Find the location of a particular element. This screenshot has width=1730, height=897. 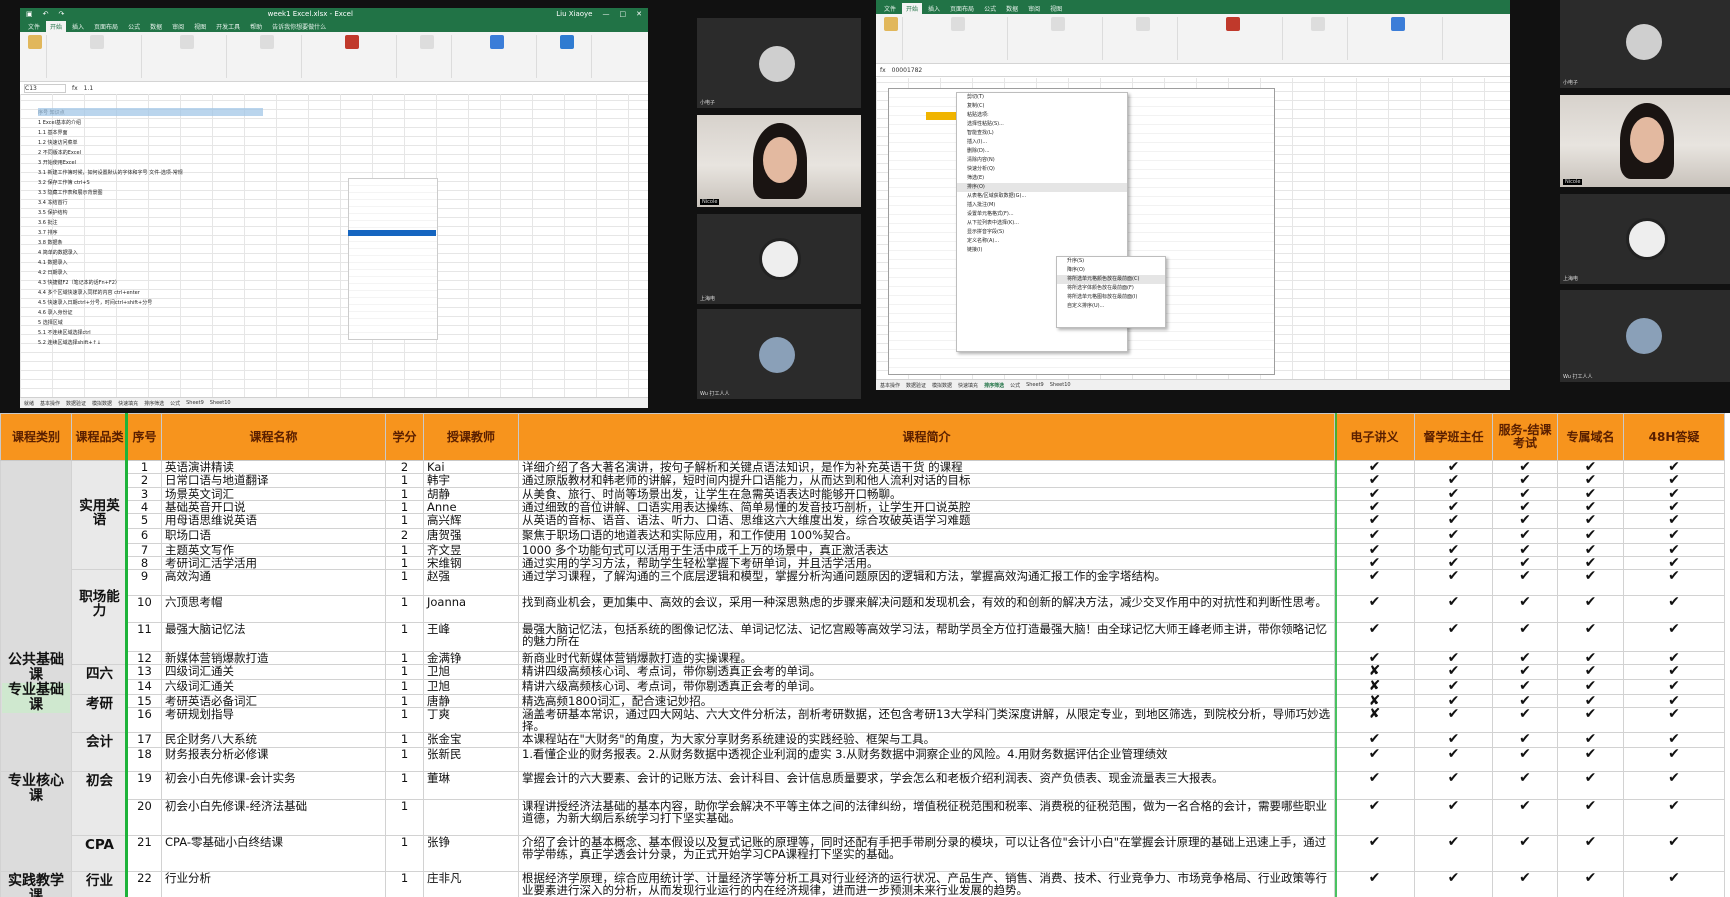

sheet-row: 3.7 排序 is located at coordinates (48, 232).